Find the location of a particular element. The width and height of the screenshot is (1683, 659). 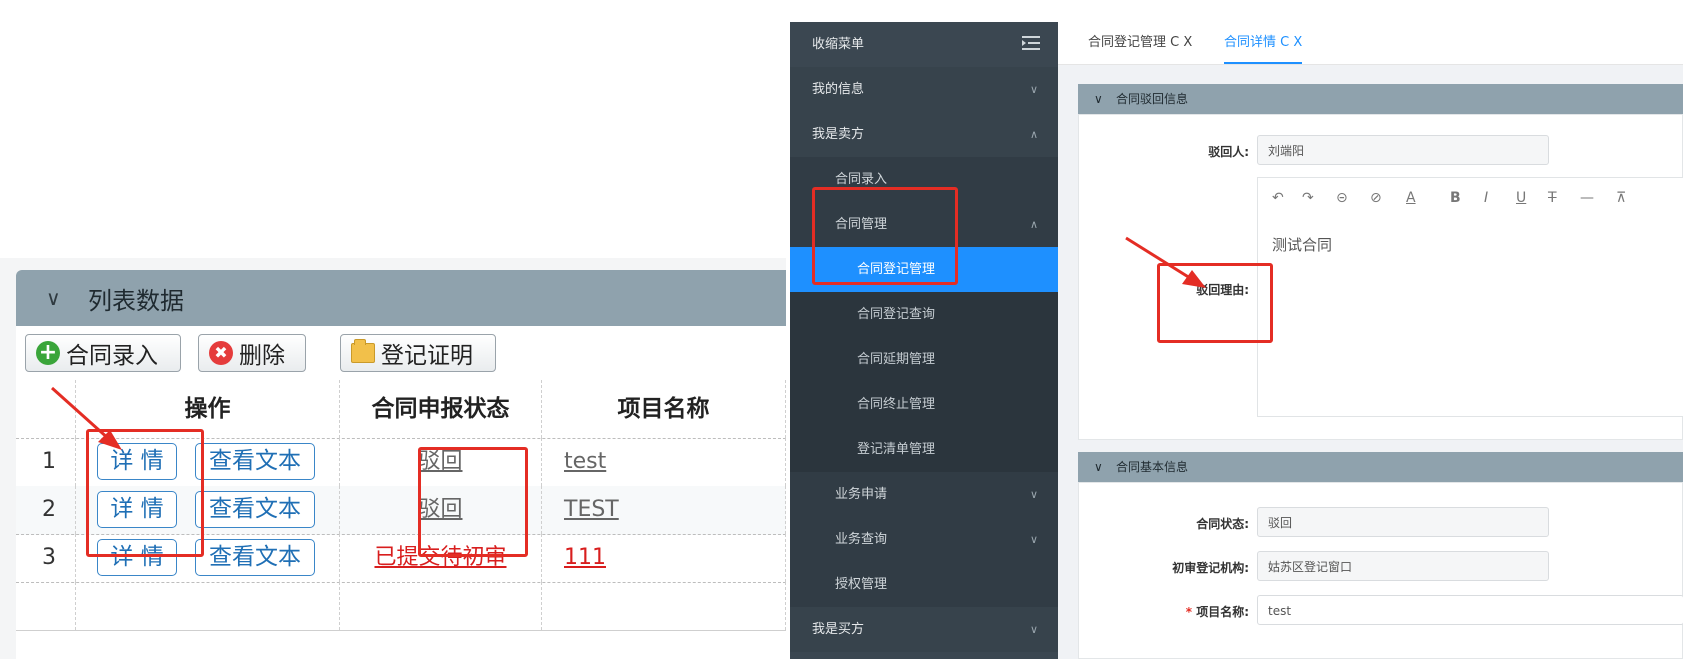

basic-info-header: ∨ 合同基本信息 is located at coordinates (1380, 467).